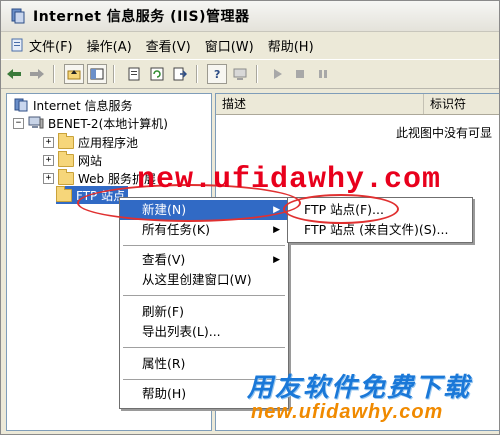 Image resolution: width=500 pixels, height=435 pixels. I want to click on watermark-url-bottom: new.ufidawhy.com, so click(347, 412).